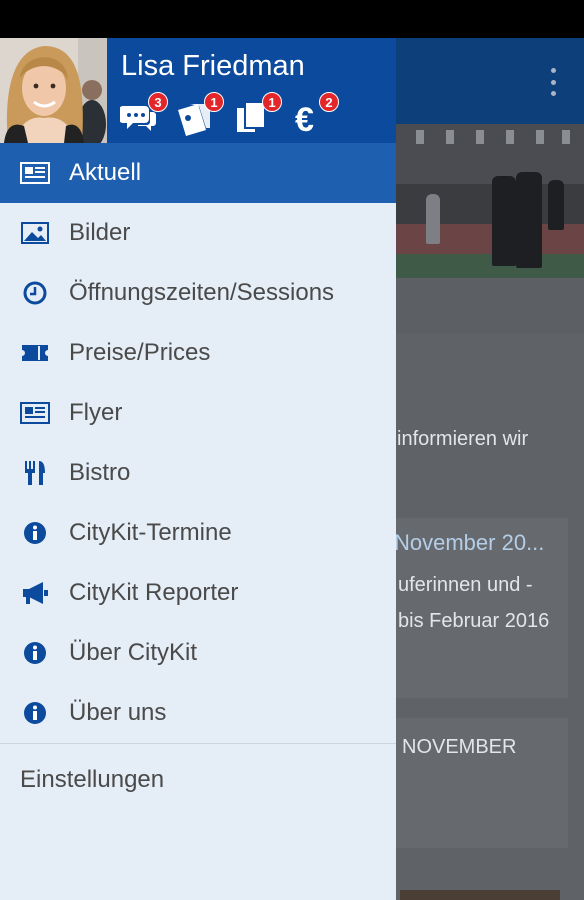 The height and width of the screenshot is (900, 584). I want to click on hero-image, so click(490, 229).